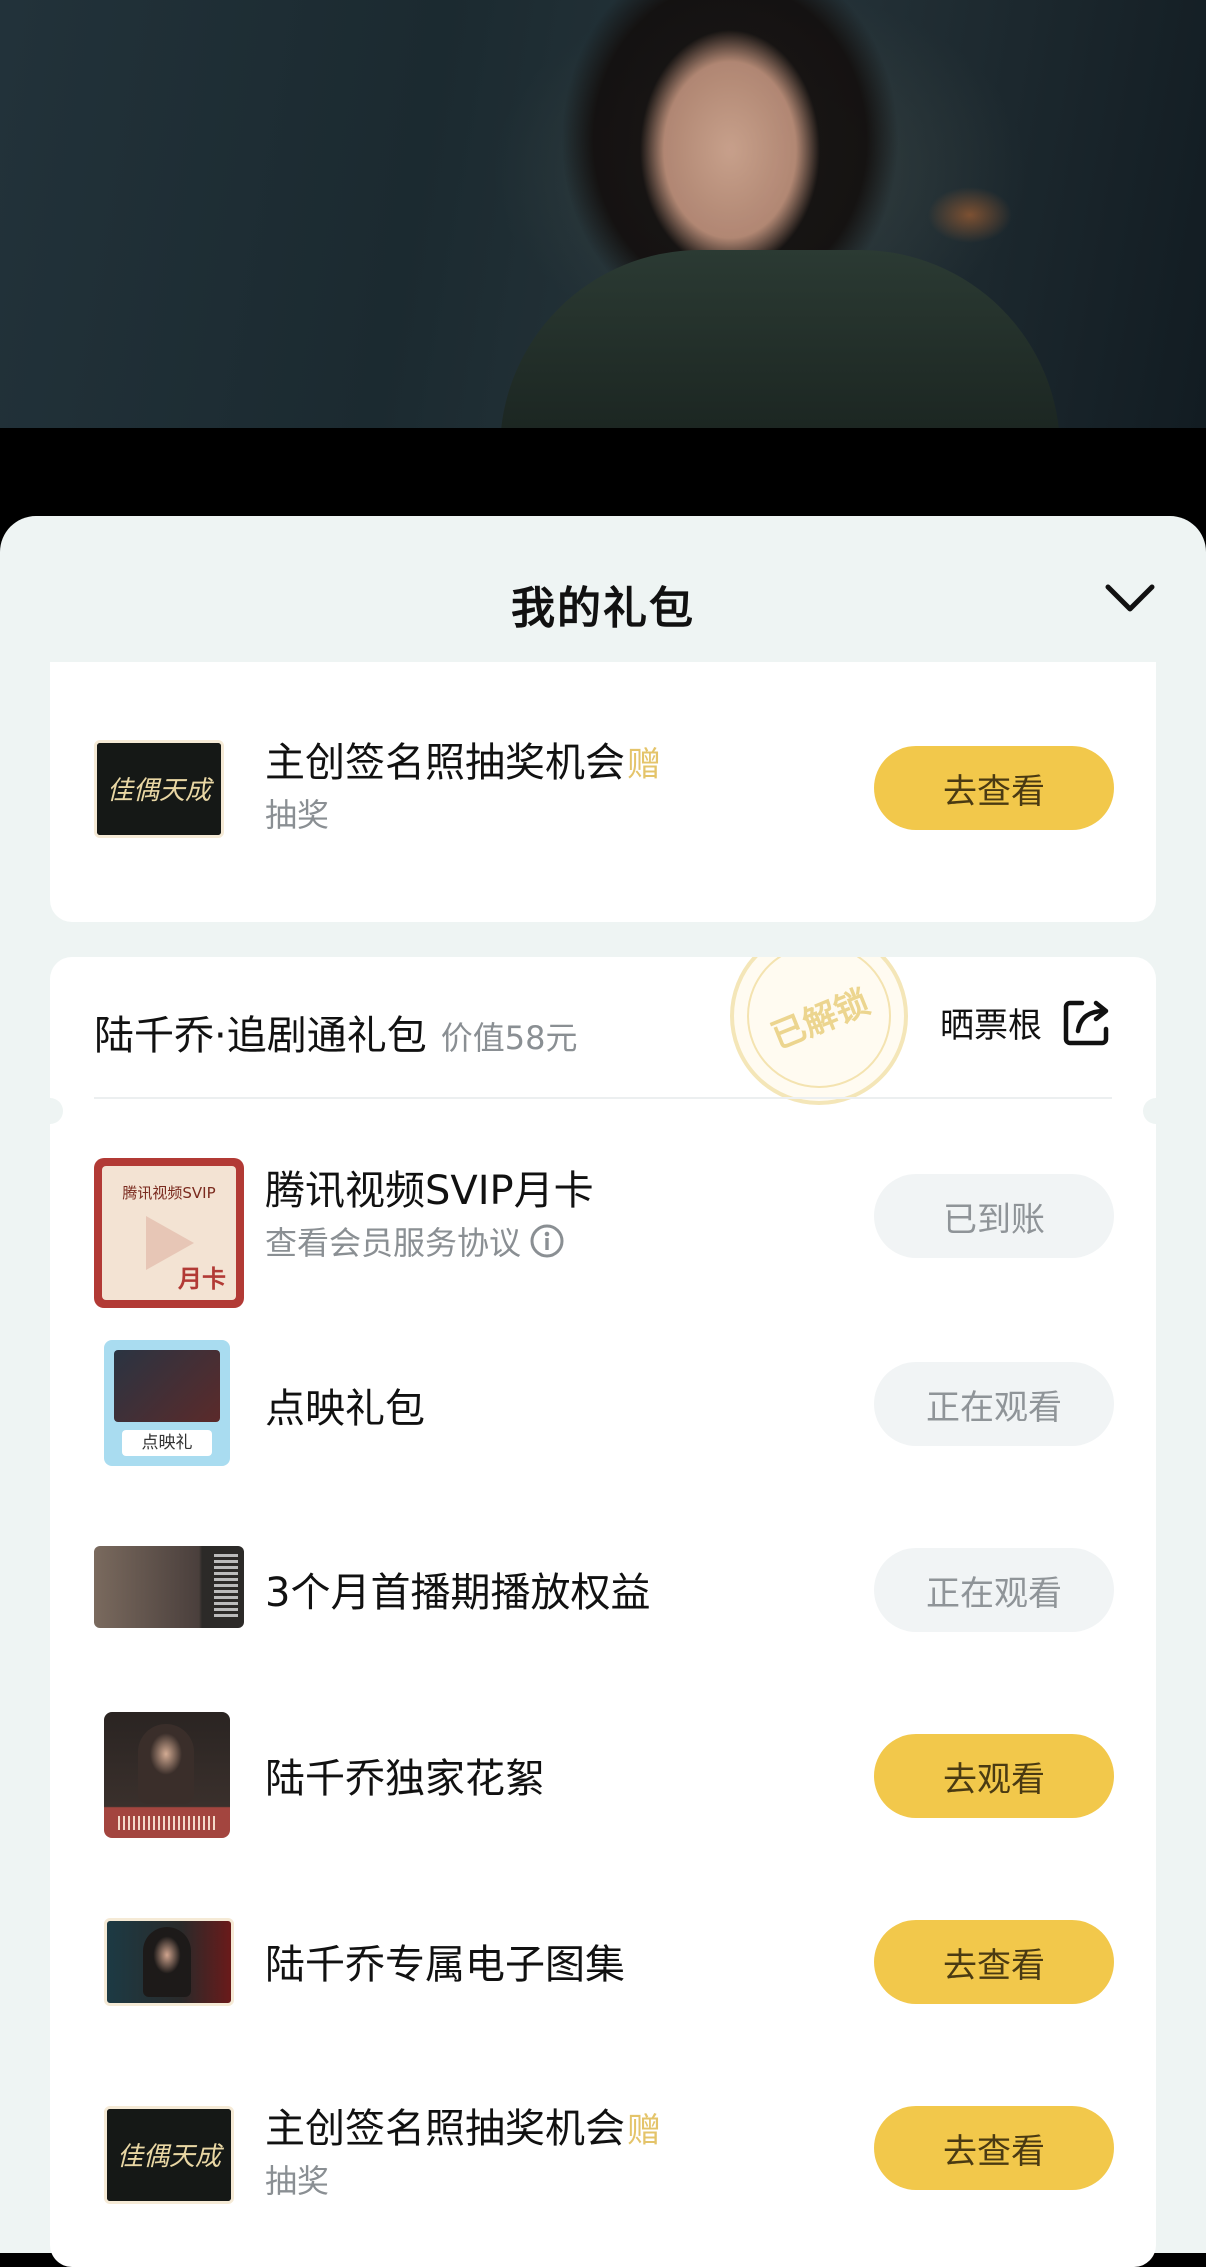 The height and width of the screenshot is (2267, 1206). I want to click on list-item-photo-album: 陆千乔专属电子图集 去查看, so click(603, 1960).